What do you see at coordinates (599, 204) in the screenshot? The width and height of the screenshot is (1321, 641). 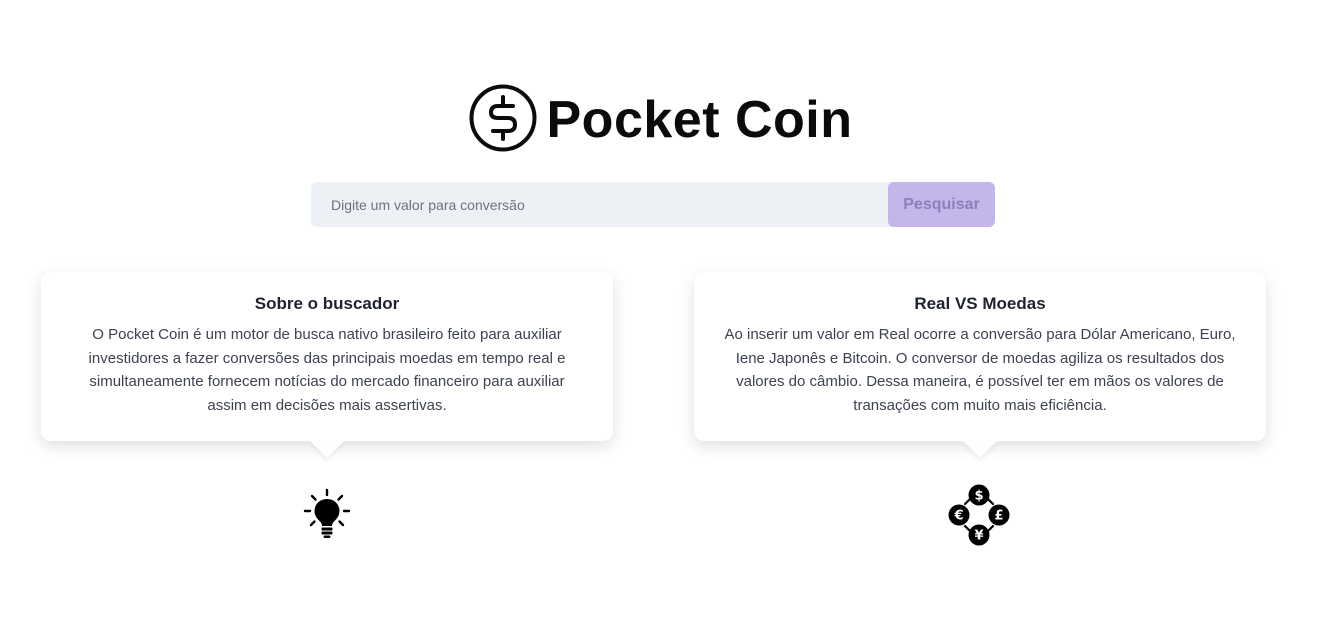 I see `search-input` at bounding box center [599, 204].